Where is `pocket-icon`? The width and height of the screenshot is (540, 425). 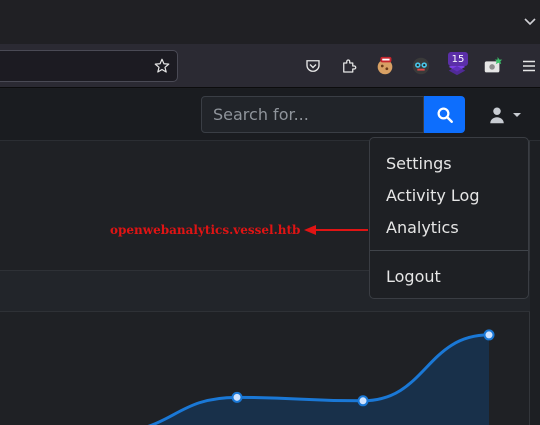
pocket-icon is located at coordinates (313, 66).